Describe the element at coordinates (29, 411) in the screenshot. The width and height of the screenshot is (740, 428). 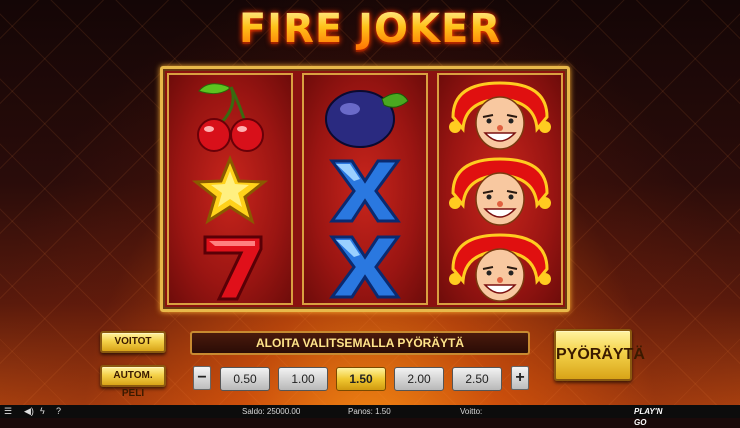
I see `sound-icon: ◀)` at that location.